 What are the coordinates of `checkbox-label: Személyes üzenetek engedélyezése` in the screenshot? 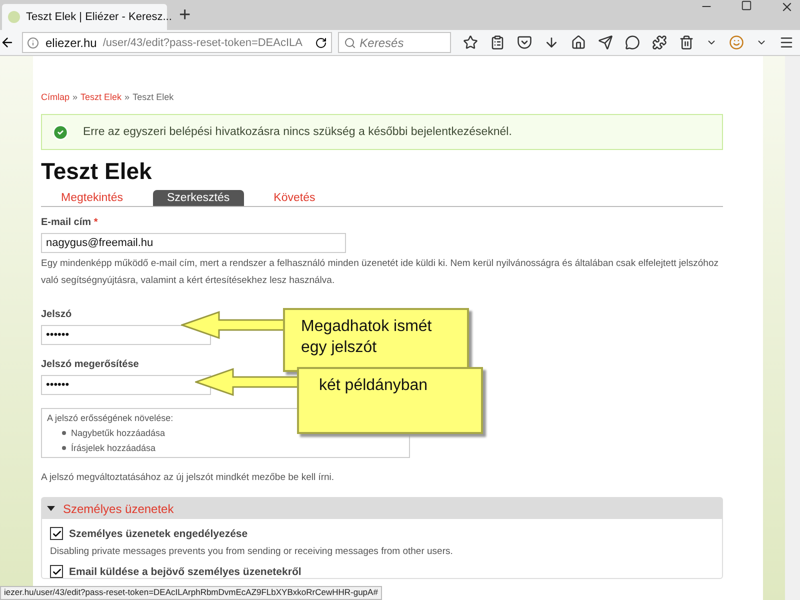 It's located at (158, 534).